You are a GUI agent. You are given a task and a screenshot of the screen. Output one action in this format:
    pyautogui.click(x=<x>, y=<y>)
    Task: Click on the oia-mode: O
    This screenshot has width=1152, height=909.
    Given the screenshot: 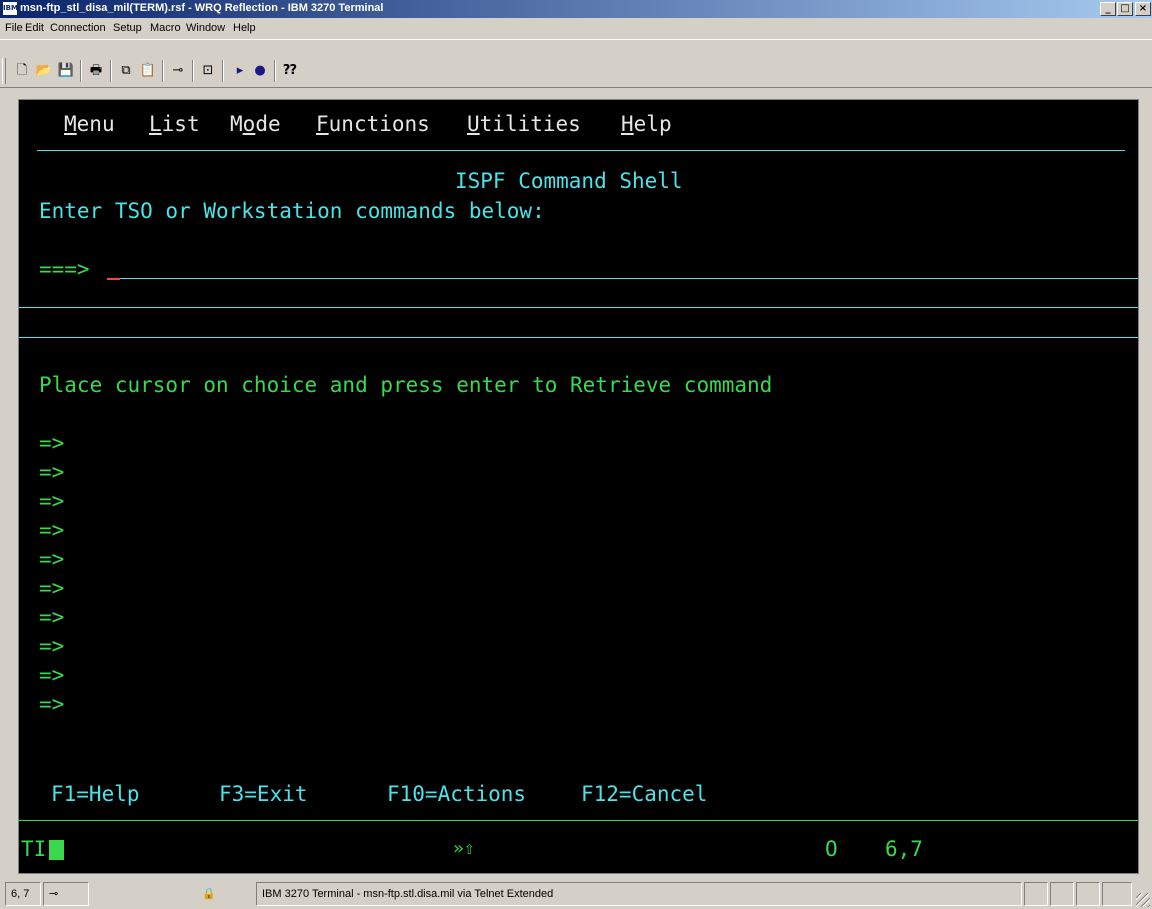 What is the action you would take?
    pyautogui.click(x=831, y=849)
    